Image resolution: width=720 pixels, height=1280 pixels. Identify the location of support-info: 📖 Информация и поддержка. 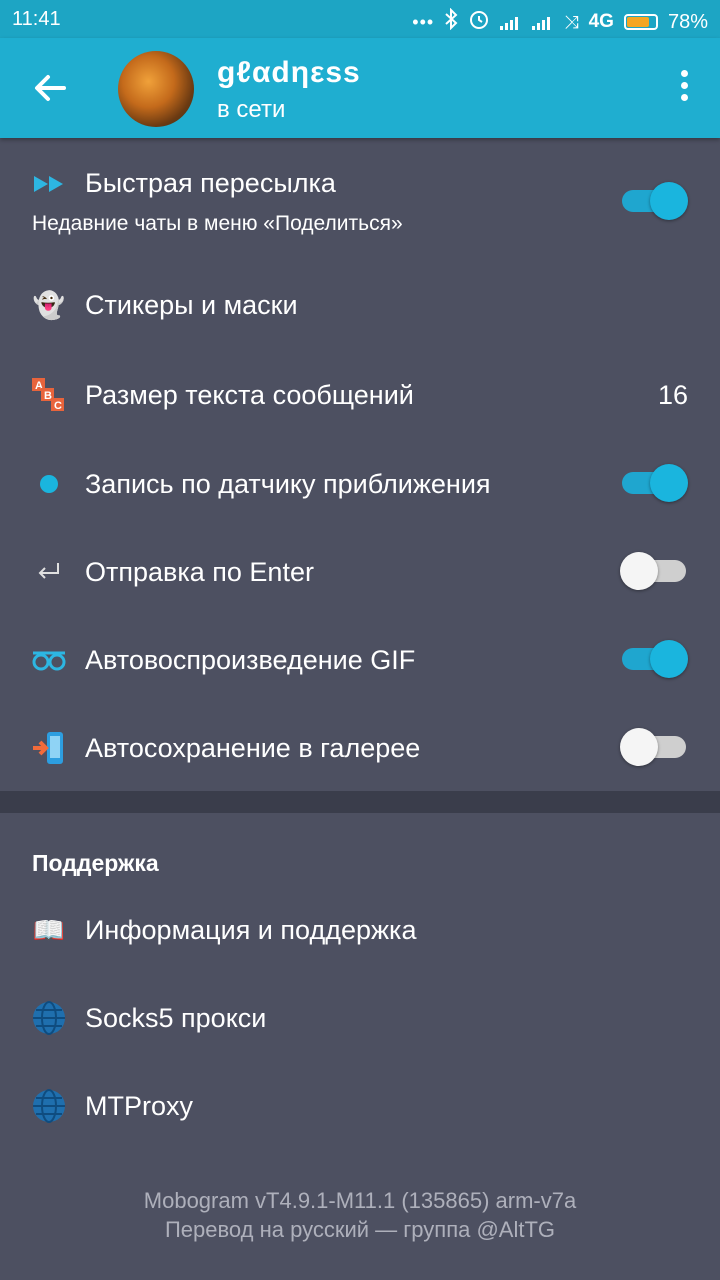
(360, 930).